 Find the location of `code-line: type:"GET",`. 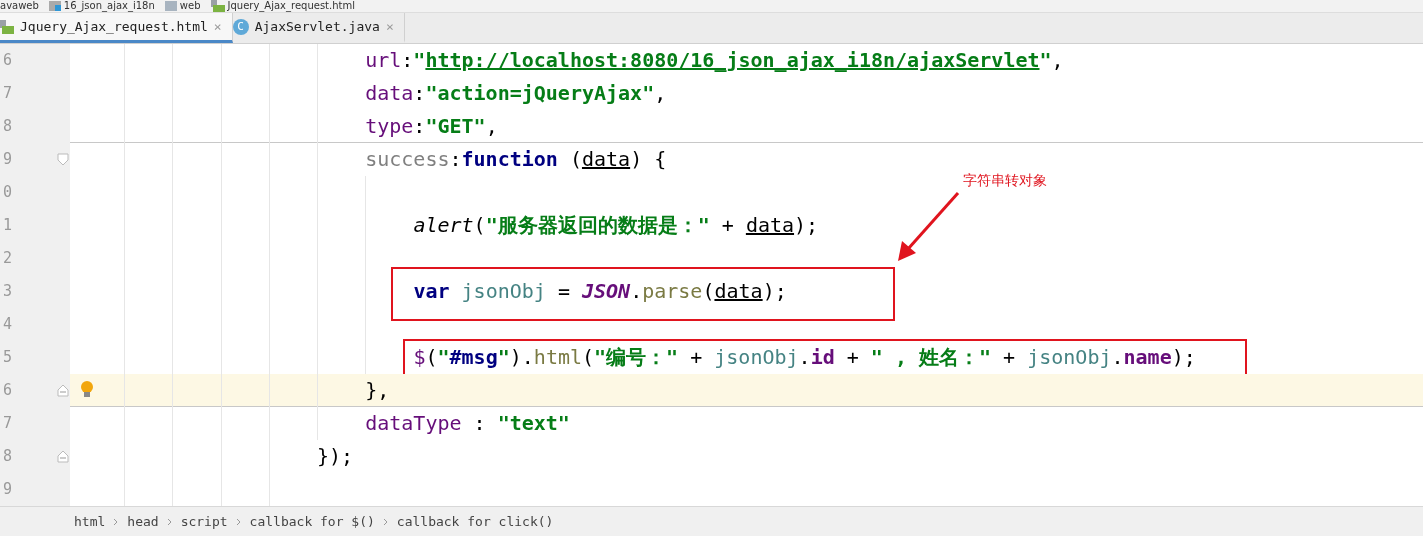

code-line: type:"GET", is located at coordinates (431, 126).